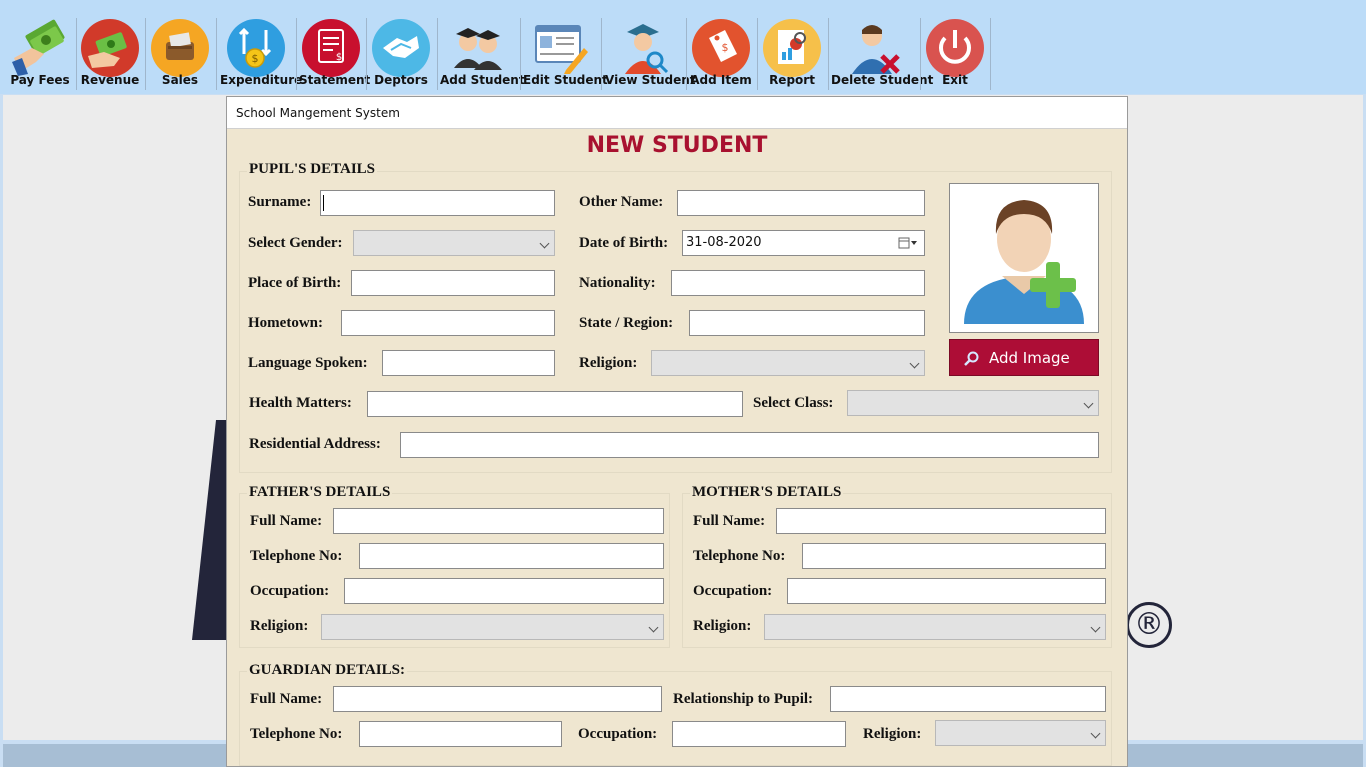 Image resolution: width=1366 pixels, height=767 pixels. I want to click on add-item-button: $ Add Item, so click(721, 53).